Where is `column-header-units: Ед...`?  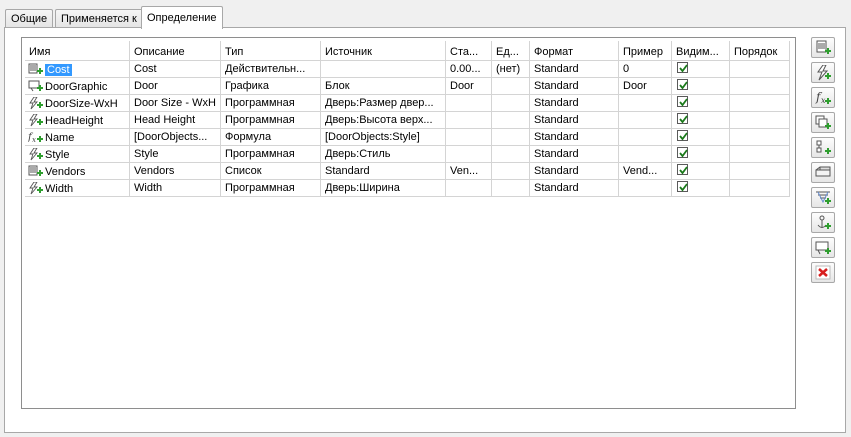 column-header-units: Ед... is located at coordinates (511, 51).